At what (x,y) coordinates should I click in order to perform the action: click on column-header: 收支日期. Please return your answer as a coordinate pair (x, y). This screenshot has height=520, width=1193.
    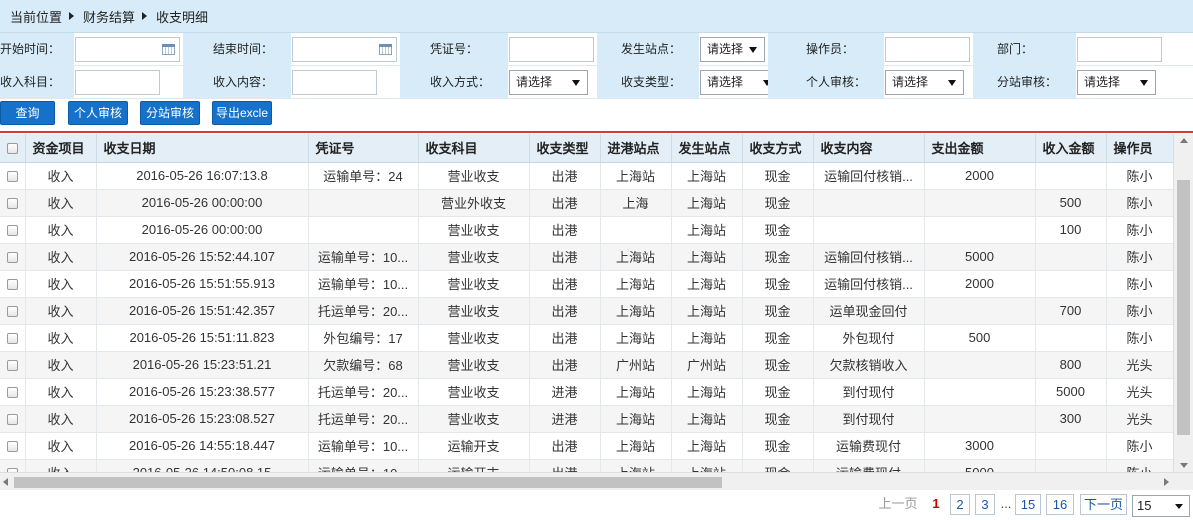
    Looking at the image, I should click on (202, 148).